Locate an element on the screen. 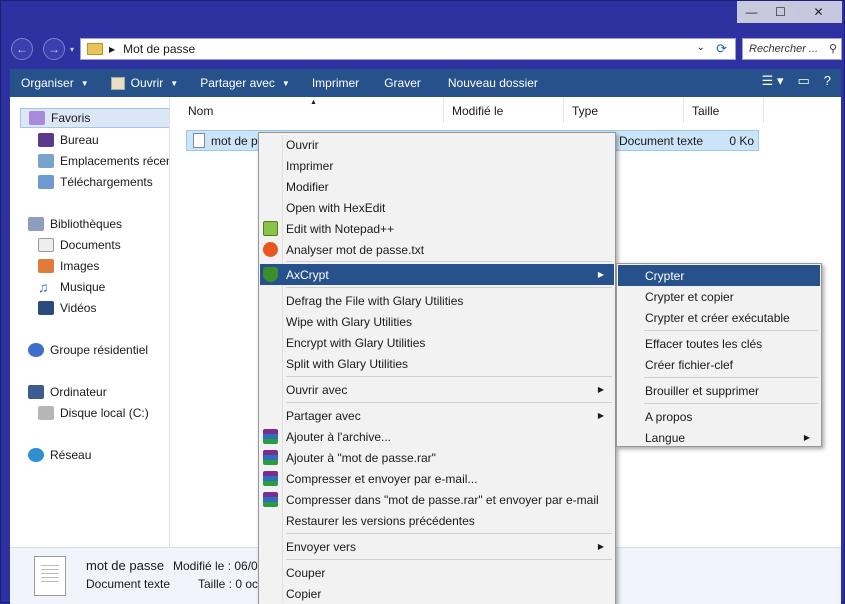 This screenshot has width=845, height=604. forward-button: → is located at coordinates (54, 49).